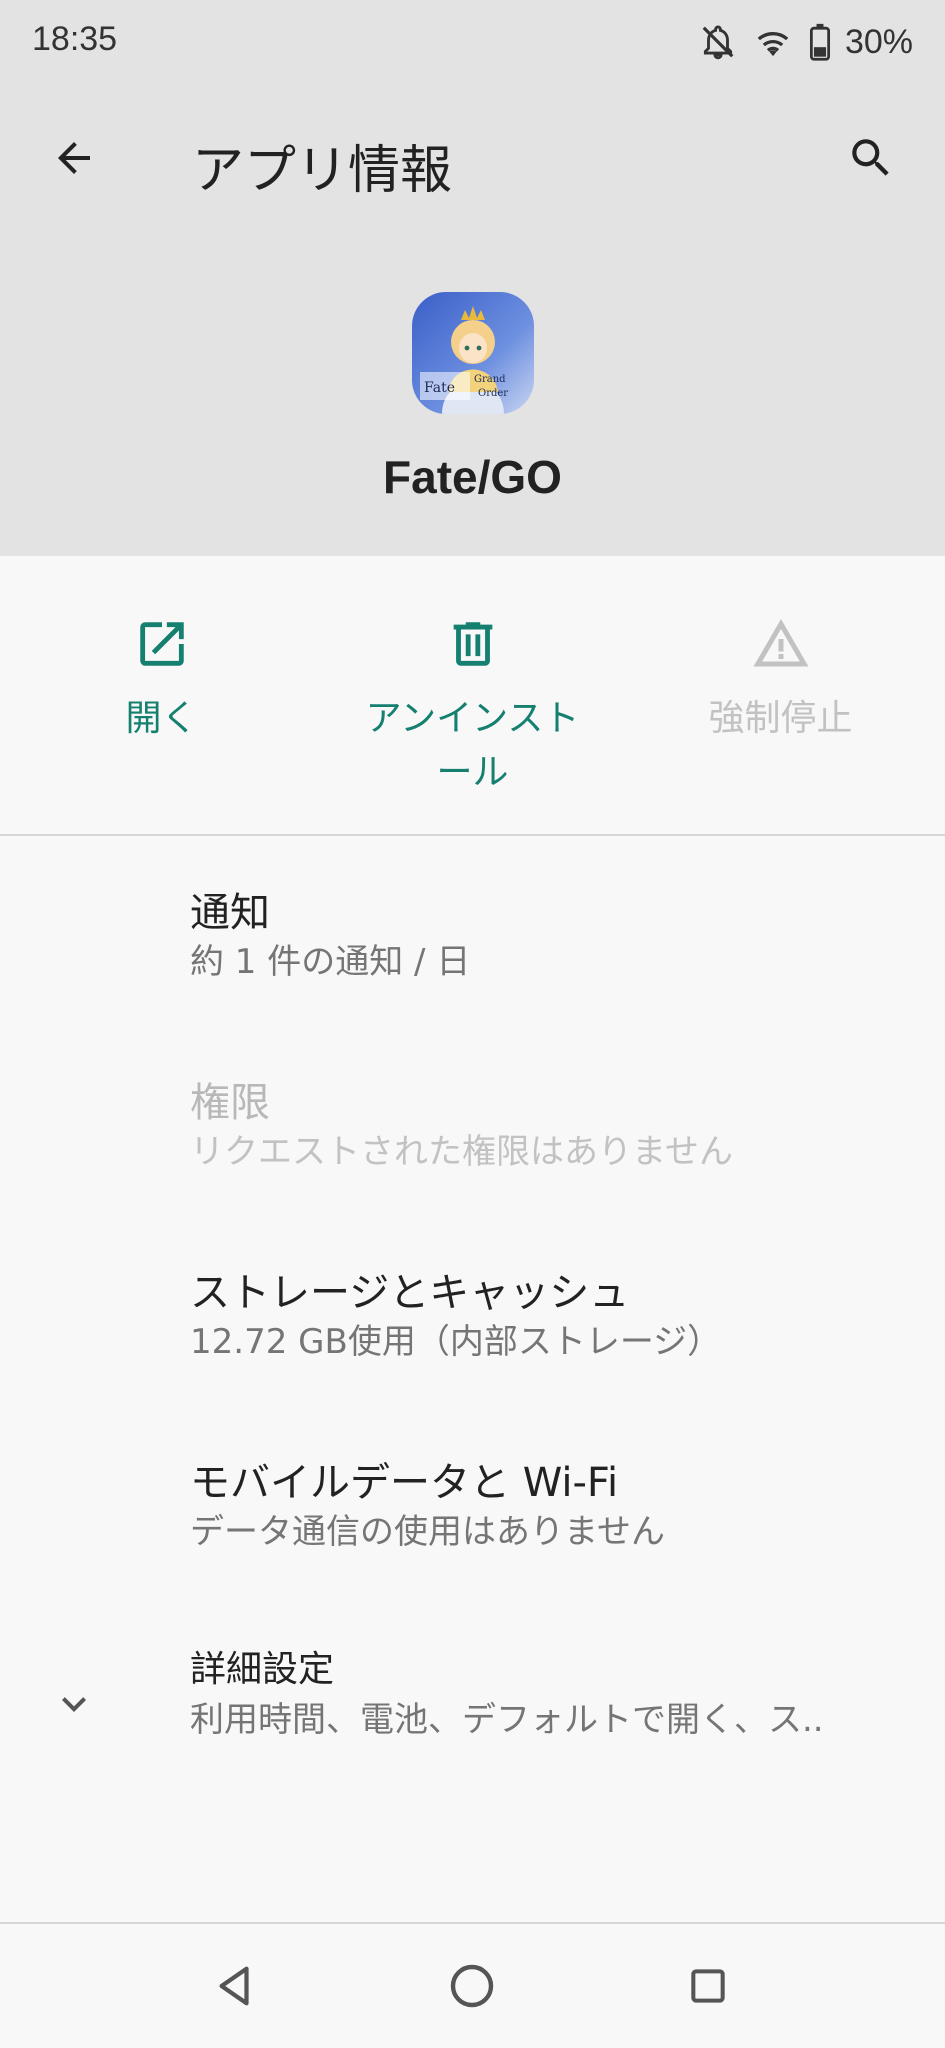  I want to click on list-item-storage: ストレージとキャッシュ 12.72 GB使用（内部ストレージ）, so click(472, 1335).